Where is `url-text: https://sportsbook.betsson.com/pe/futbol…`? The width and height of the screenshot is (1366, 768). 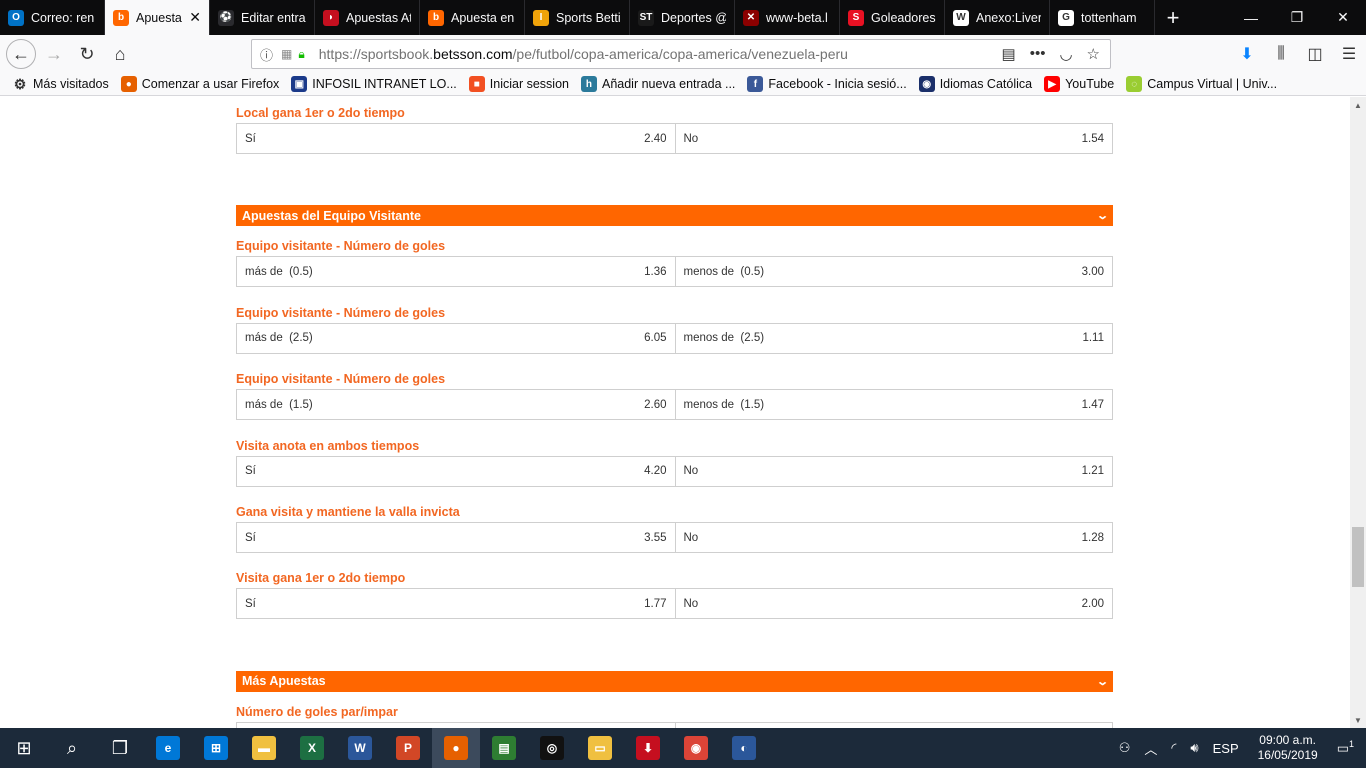
url-text: https://sportsbook.betsson.com/pe/futbol… is located at coordinates (660, 54).